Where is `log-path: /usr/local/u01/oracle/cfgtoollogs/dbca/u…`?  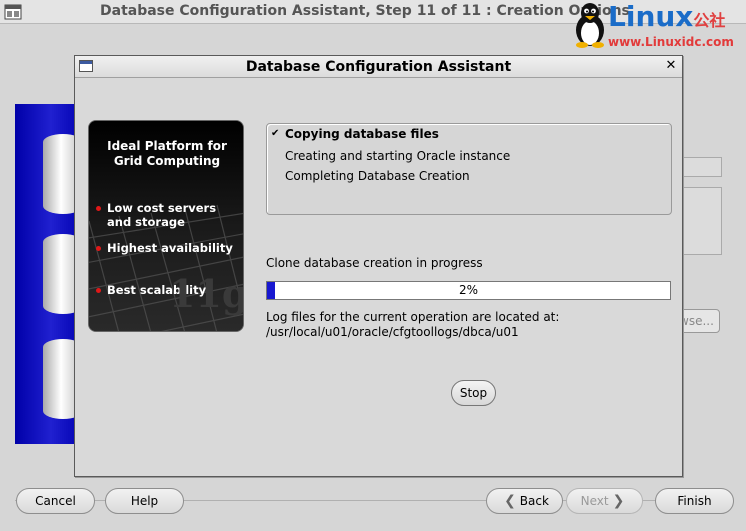 log-path: /usr/local/u01/oracle/cfgtoollogs/dbca/u… is located at coordinates (392, 332).